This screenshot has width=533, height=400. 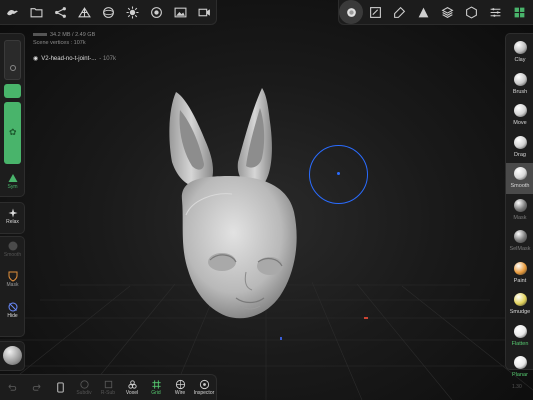 I want to click on image-icon, so click(x=180, y=12).